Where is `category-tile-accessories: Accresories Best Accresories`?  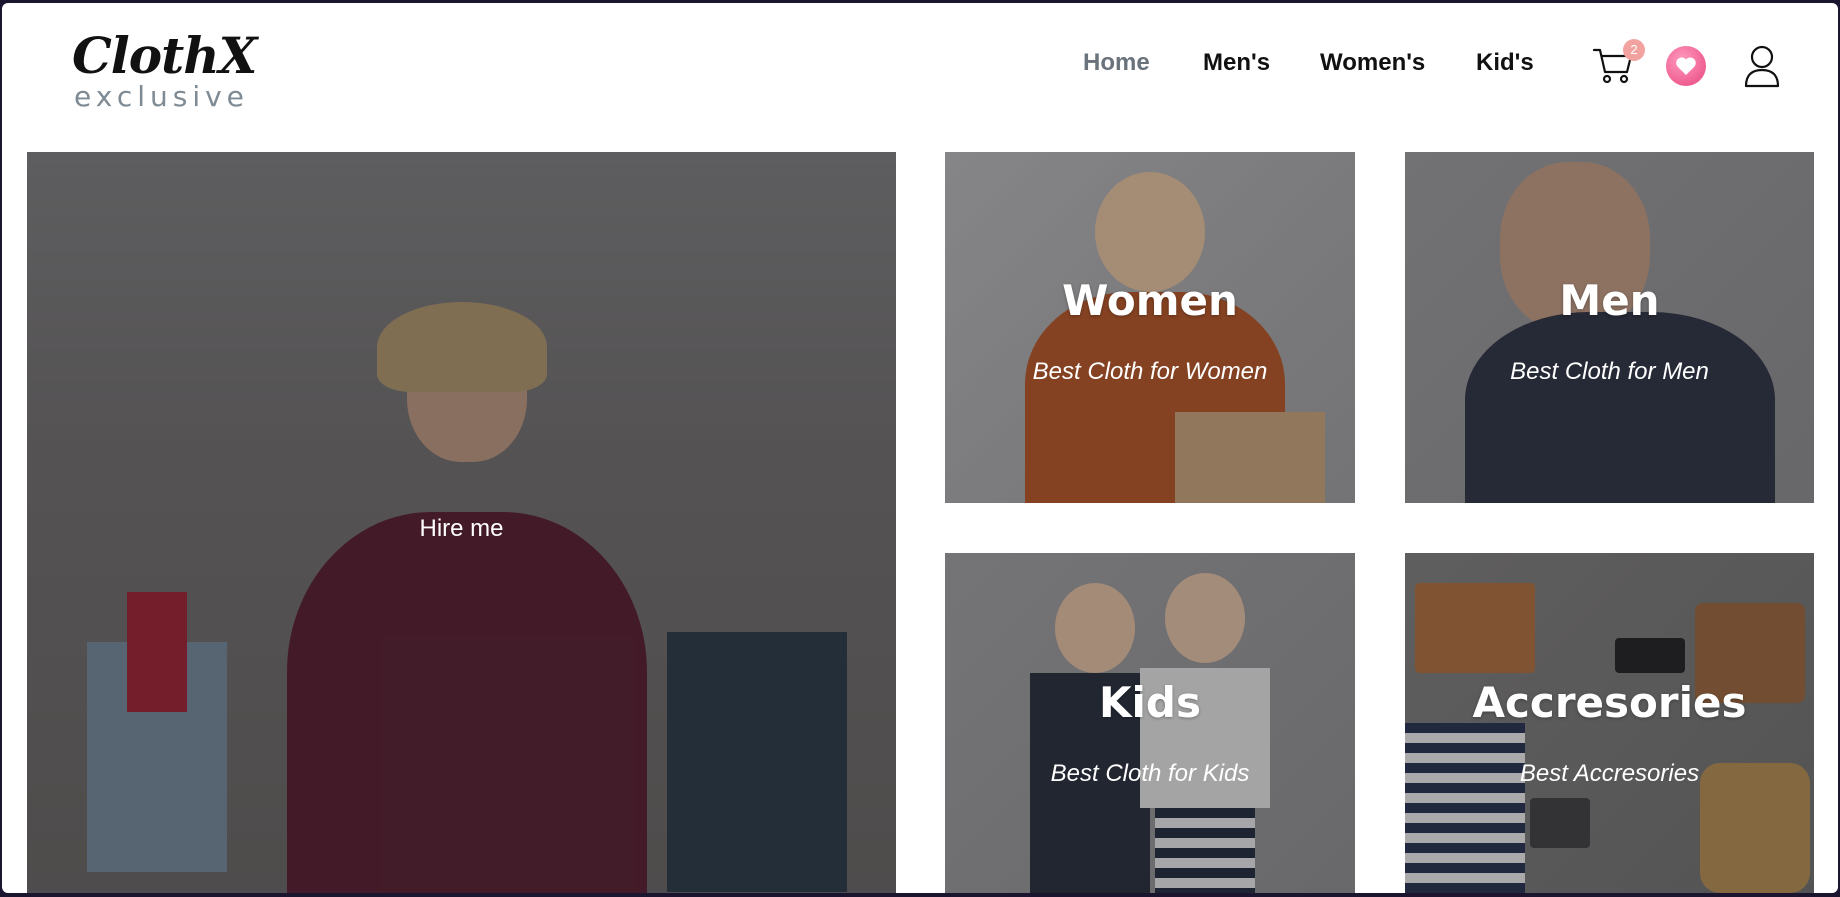 category-tile-accessories: Accresories Best Accresories is located at coordinates (1609, 723).